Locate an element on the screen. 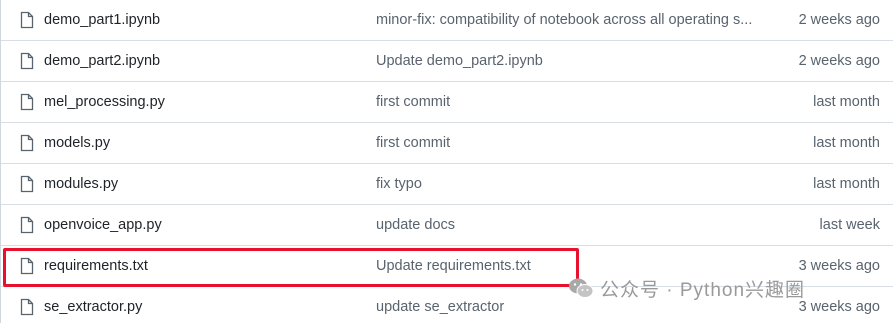 This screenshot has height=327, width=893. file-name-link: demo_part2.ipynb is located at coordinates (102, 61).